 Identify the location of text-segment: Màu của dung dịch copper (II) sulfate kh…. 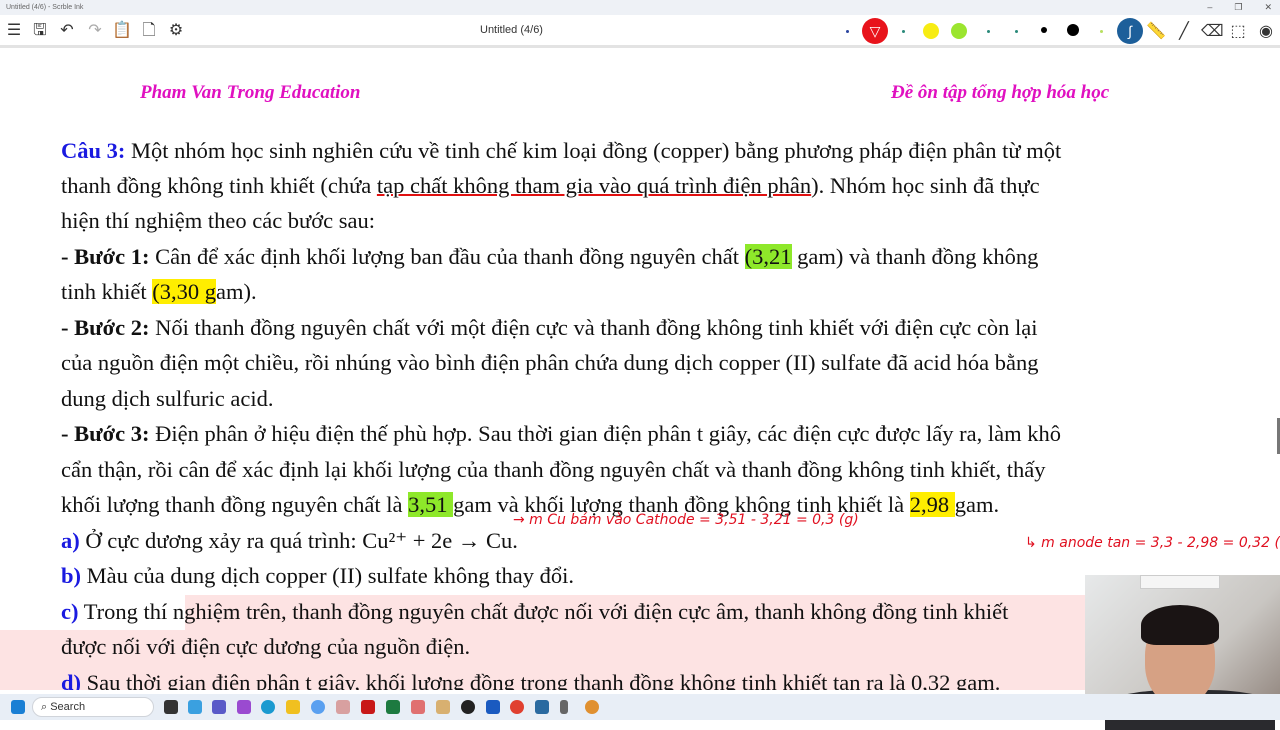
(327, 575).